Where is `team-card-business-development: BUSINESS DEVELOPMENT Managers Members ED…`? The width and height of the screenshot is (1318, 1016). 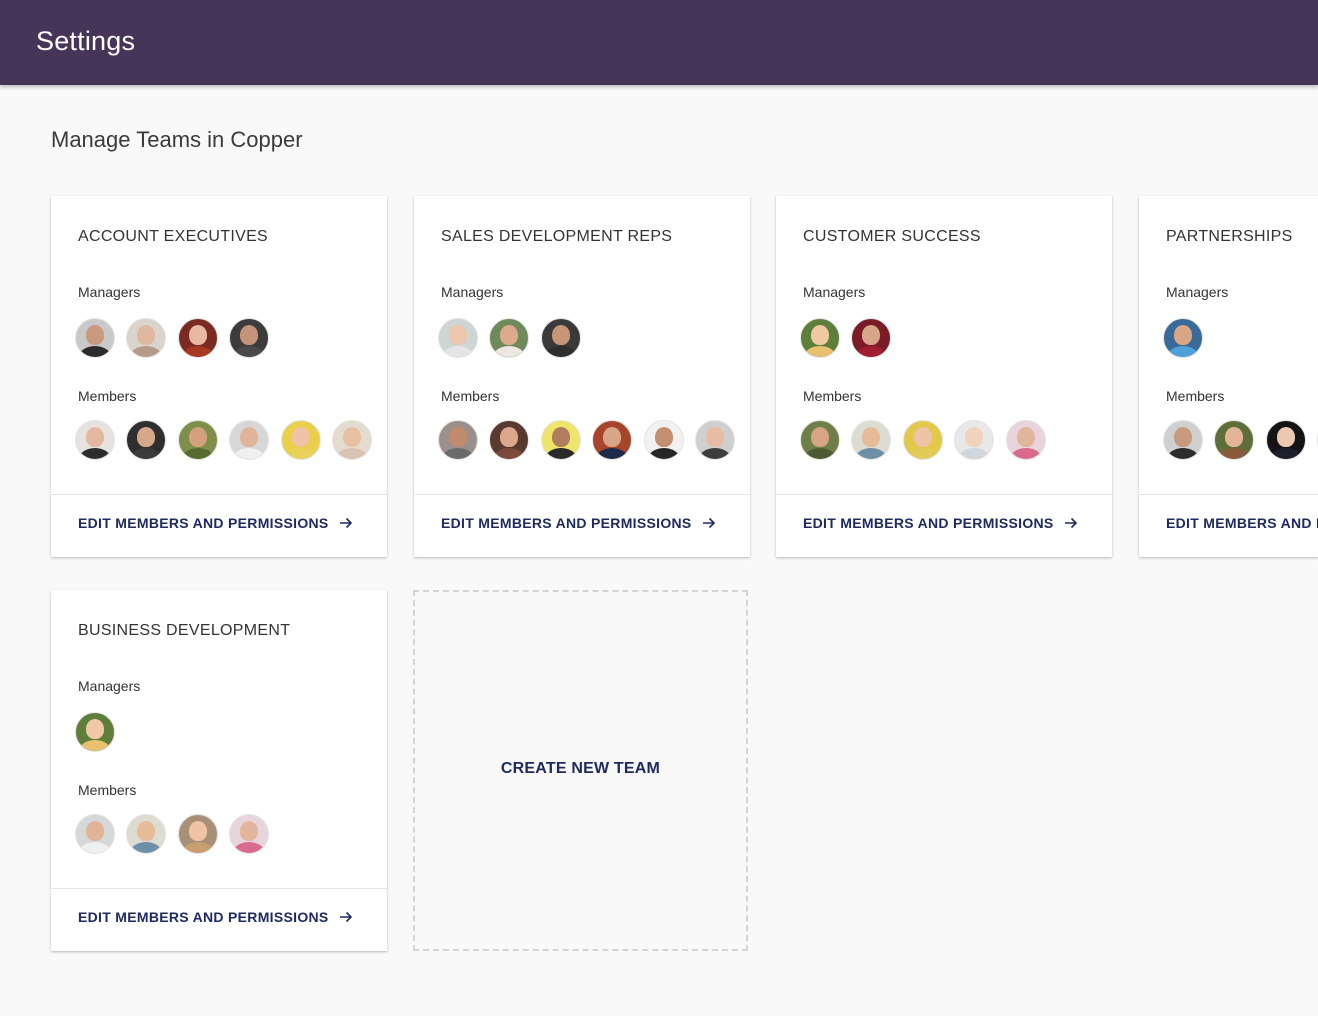
team-card-business-development: BUSINESS DEVELOPMENT Managers Members ED… is located at coordinates (219, 770).